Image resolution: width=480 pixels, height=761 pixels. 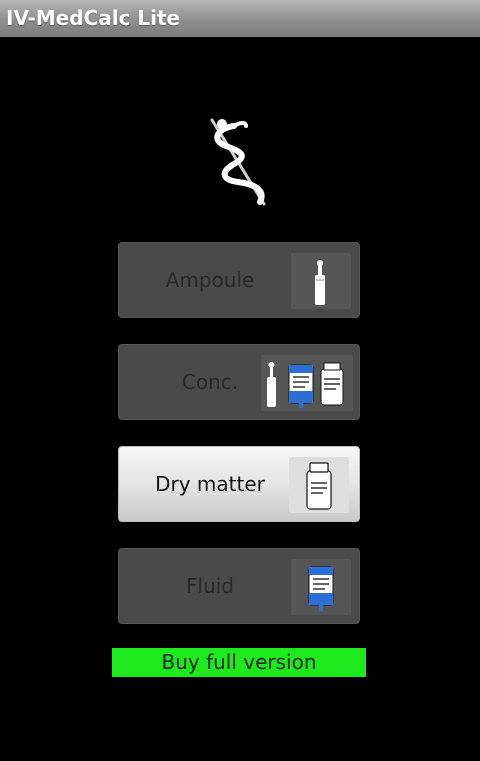 I want to click on ampoule-label: Ampoule, so click(x=210, y=280).